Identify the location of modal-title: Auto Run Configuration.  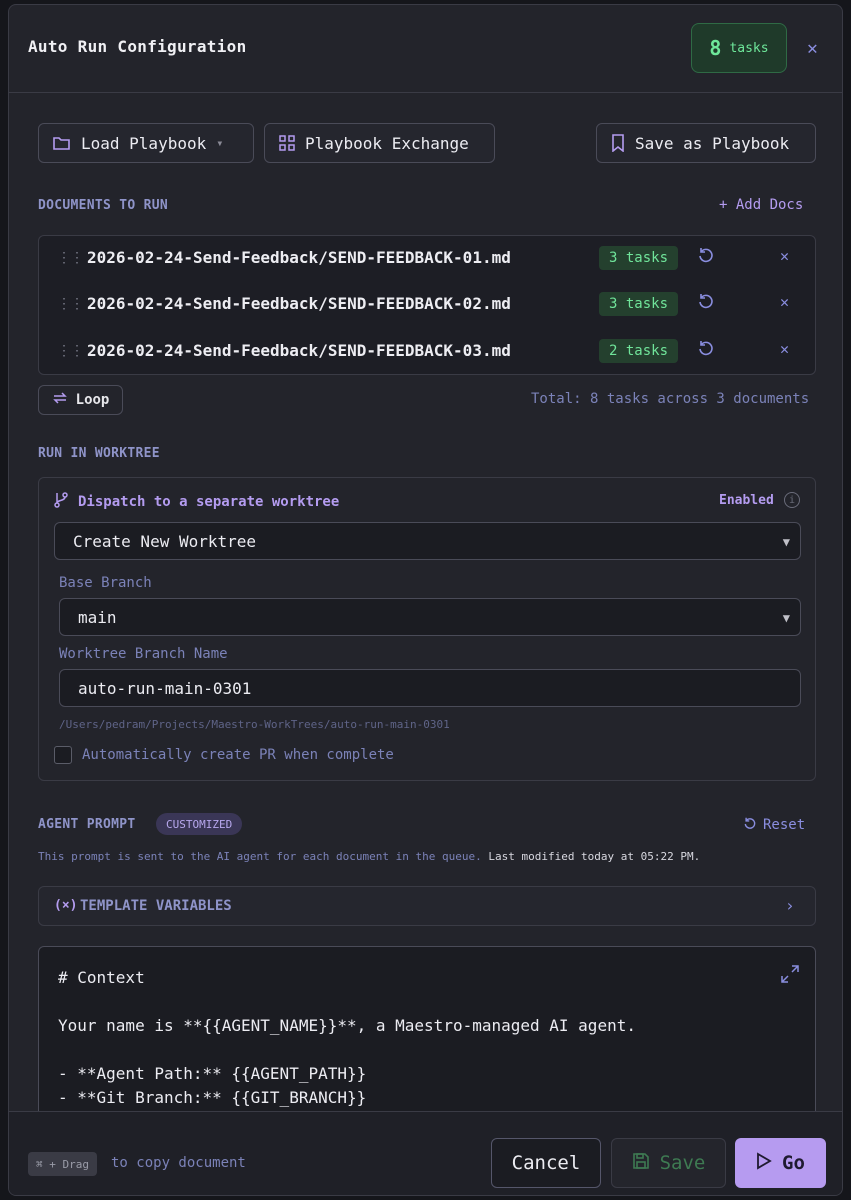
(137, 46).